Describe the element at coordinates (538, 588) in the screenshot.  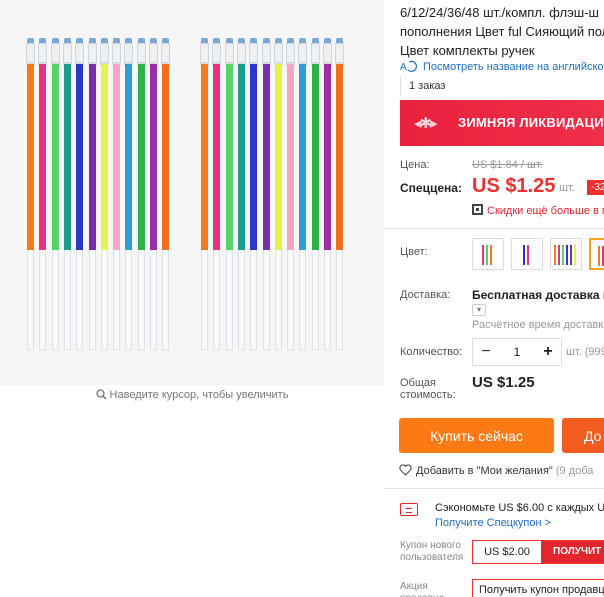
I see `seller-coupon-button: Получить купон продавц` at that location.